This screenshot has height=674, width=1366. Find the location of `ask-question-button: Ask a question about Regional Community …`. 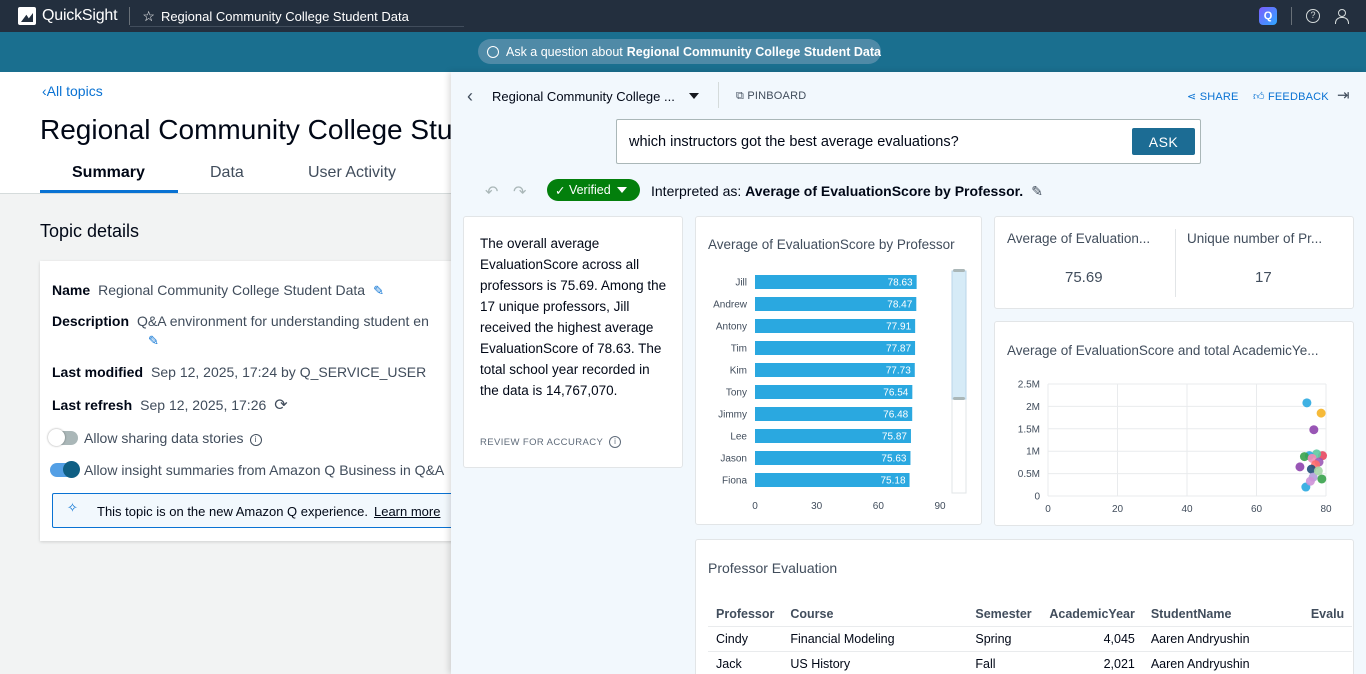

ask-question-button: Ask a question about Regional Community … is located at coordinates (679, 51).